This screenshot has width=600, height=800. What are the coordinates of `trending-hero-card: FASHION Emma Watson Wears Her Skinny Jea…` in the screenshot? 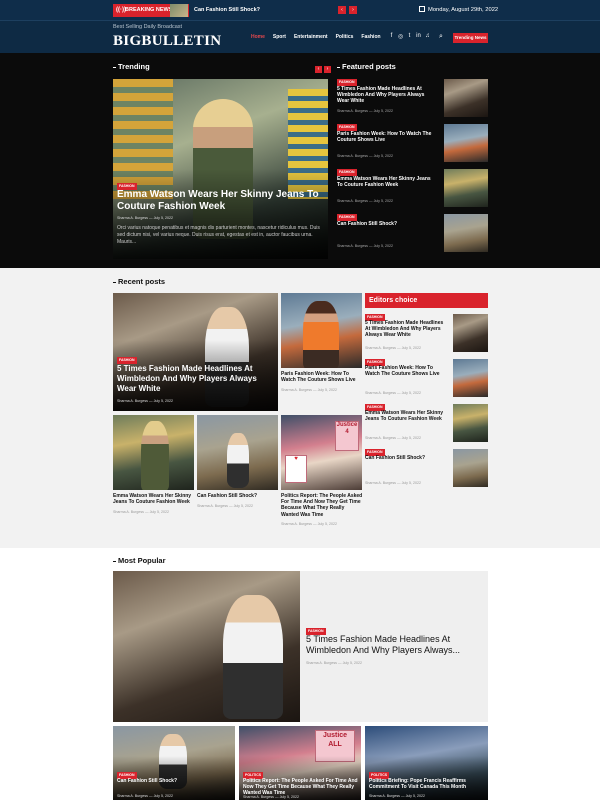 It's located at (220, 169).